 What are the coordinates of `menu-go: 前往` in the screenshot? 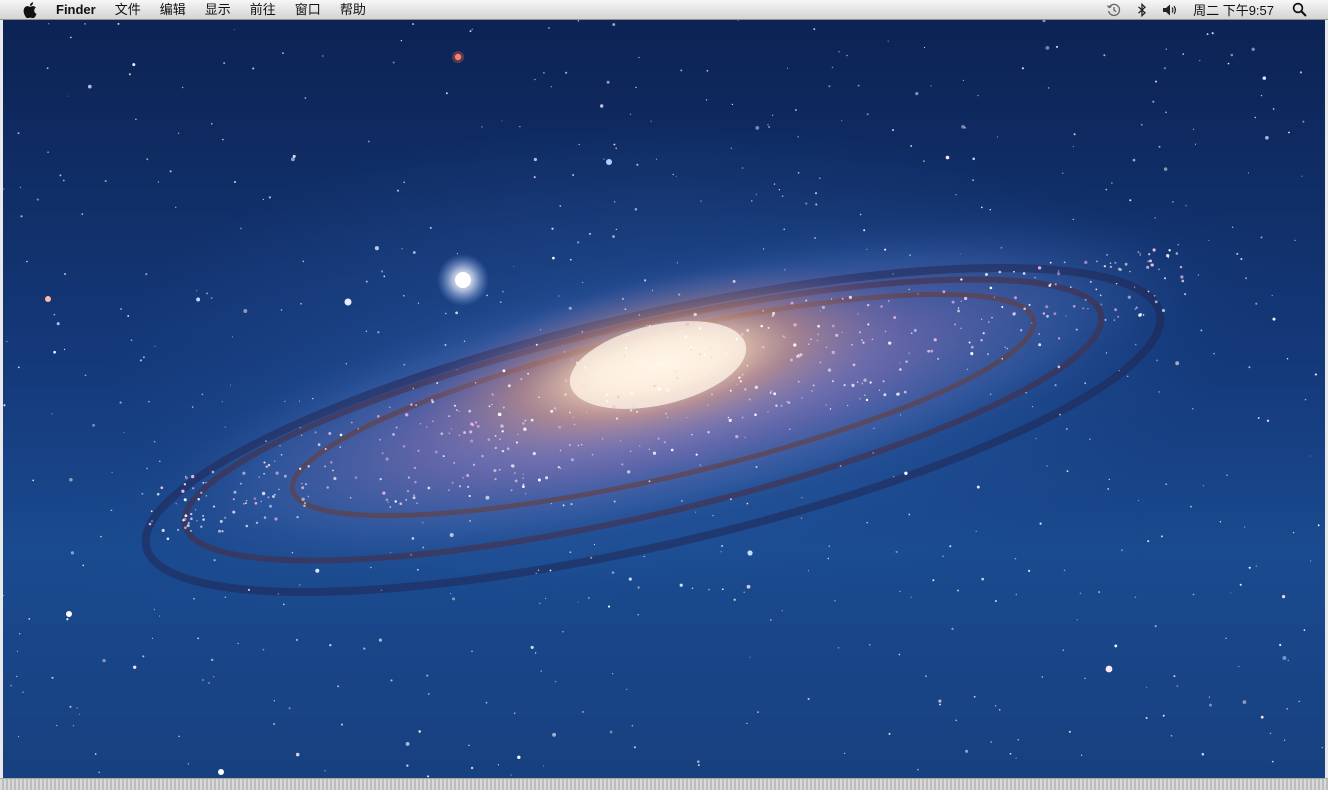 It's located at (263, 10).